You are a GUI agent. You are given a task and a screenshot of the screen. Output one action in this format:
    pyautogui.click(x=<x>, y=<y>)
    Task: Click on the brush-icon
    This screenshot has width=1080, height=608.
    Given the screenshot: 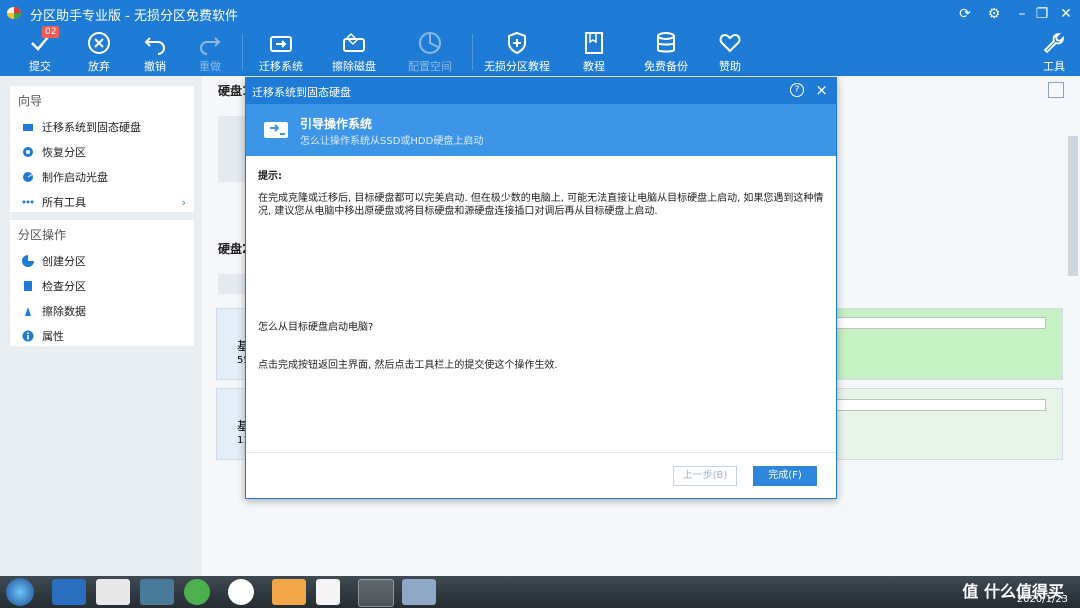 What is the action you would take?
    pyautogui.click(x=28, y=311)
    